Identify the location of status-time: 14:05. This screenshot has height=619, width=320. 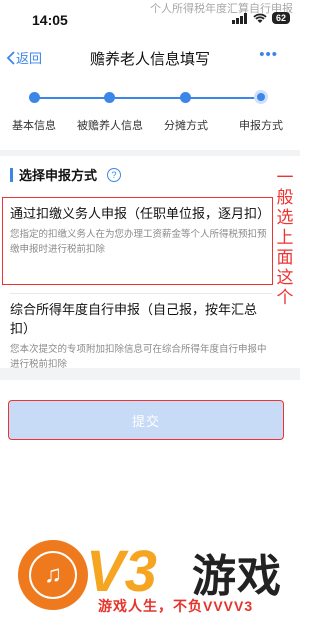
(50, 20).